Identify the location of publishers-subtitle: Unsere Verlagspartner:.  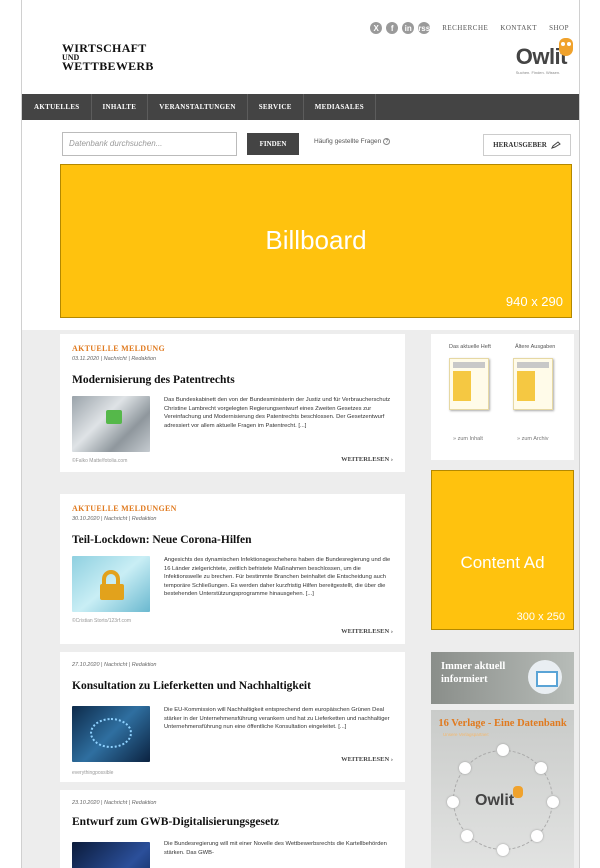
(466, 734).